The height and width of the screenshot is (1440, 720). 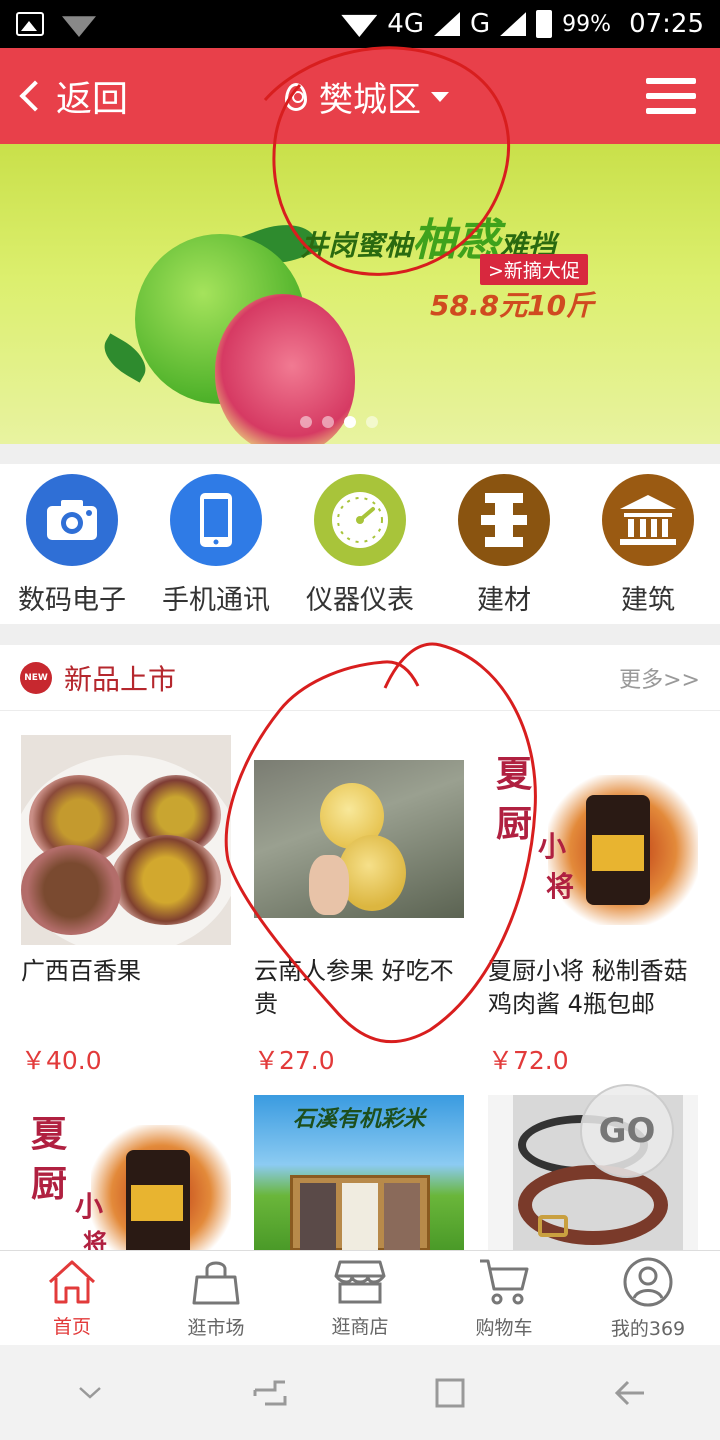 I want to click on clock: 07:25, so click(x=666, y=24).